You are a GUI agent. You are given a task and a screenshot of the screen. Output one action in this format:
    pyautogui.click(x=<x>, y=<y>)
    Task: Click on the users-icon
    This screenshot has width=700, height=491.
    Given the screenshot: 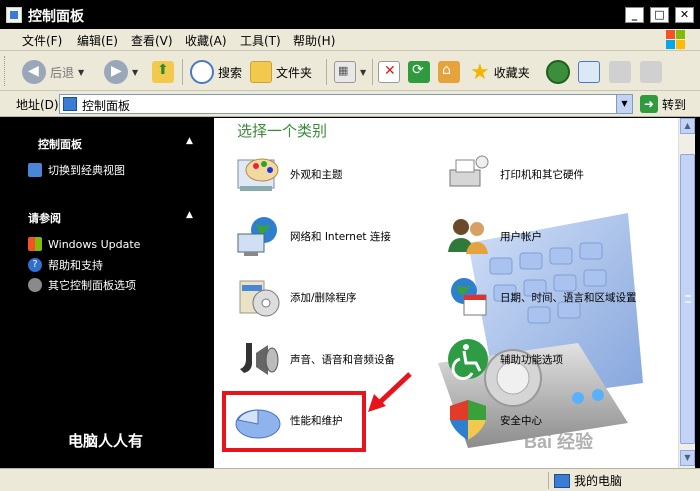 What is the action you would take?
    pyautogui.click(x=468, y=236)
    